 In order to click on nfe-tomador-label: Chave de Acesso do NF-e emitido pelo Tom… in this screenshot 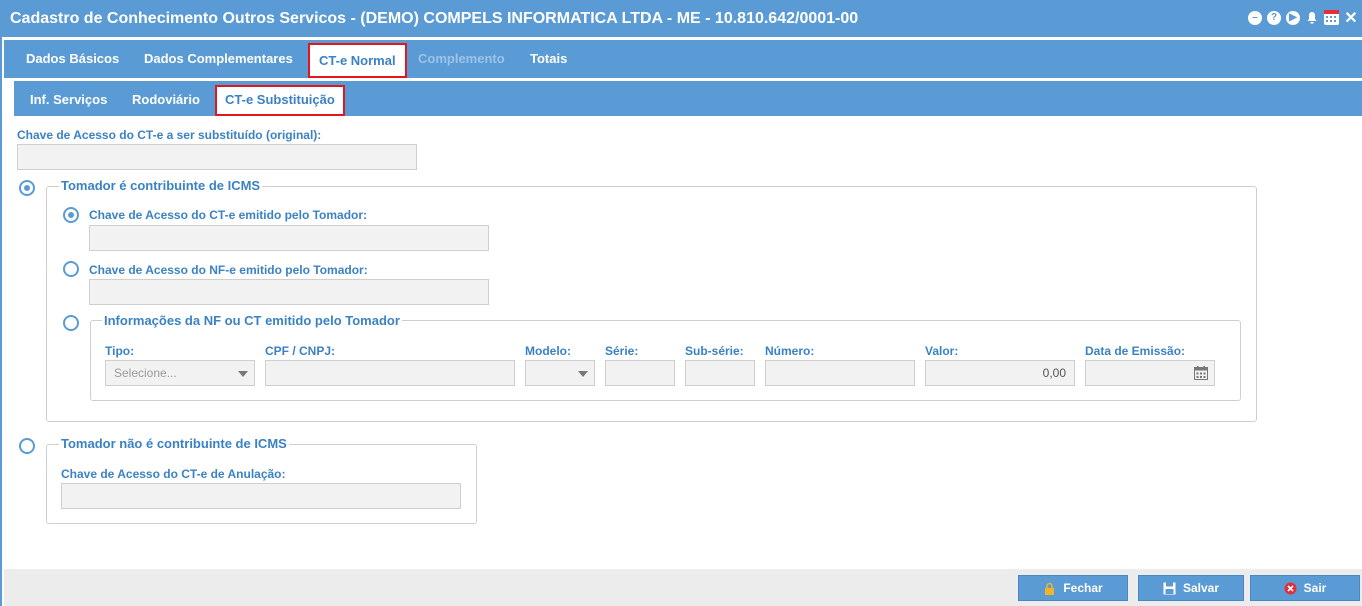, I will do `click(228, 270)`.